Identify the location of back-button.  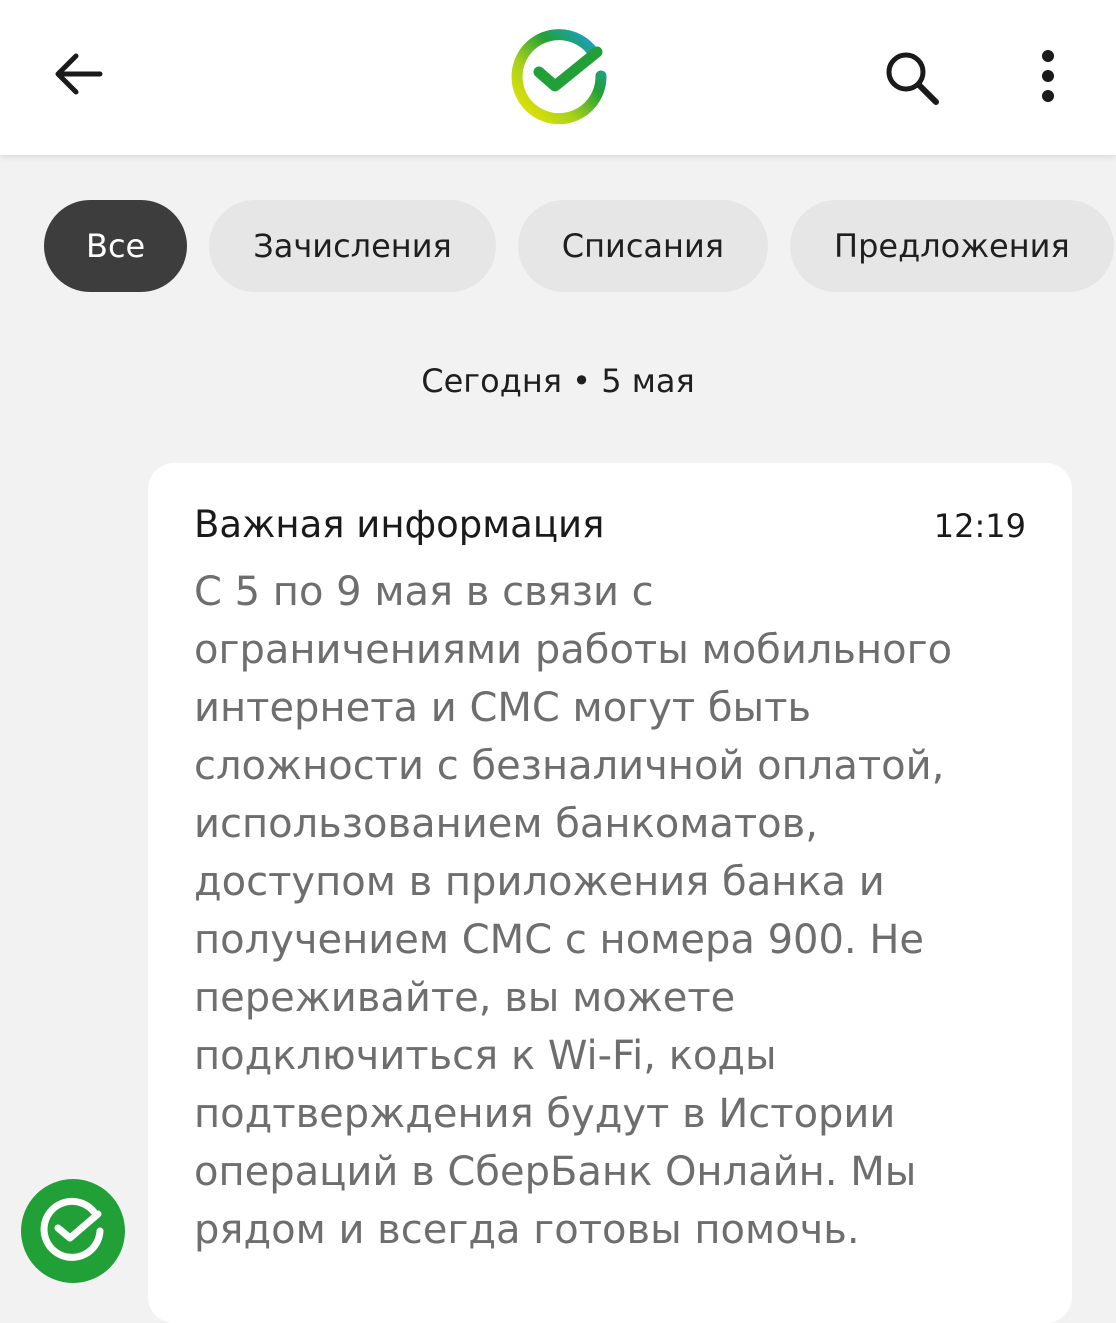
(80, 74).